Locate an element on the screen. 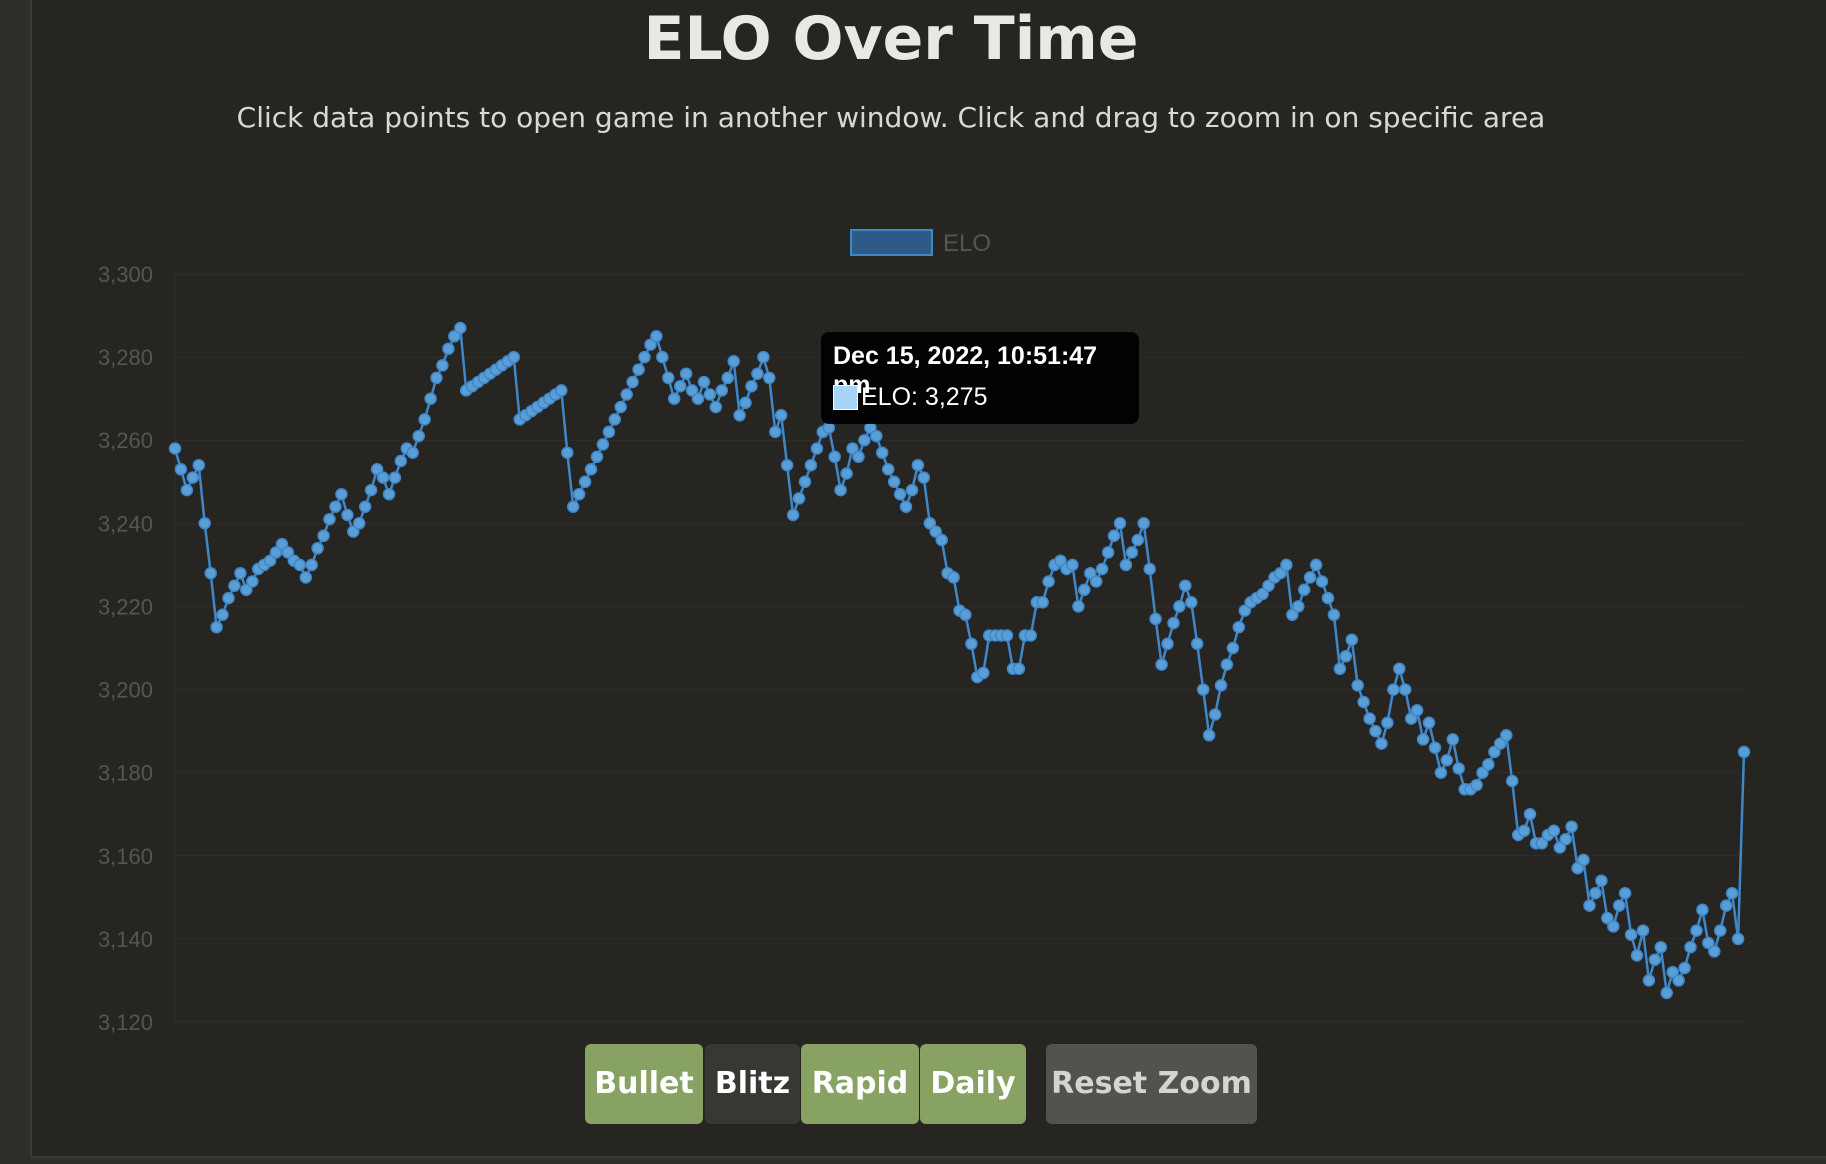 Image resolution: width=1826 pixels, height=1164 pixels. time-control-toggles: Bullet Blitz Rapid Daily Reset Zoom is located at coordinates (913, 1084).